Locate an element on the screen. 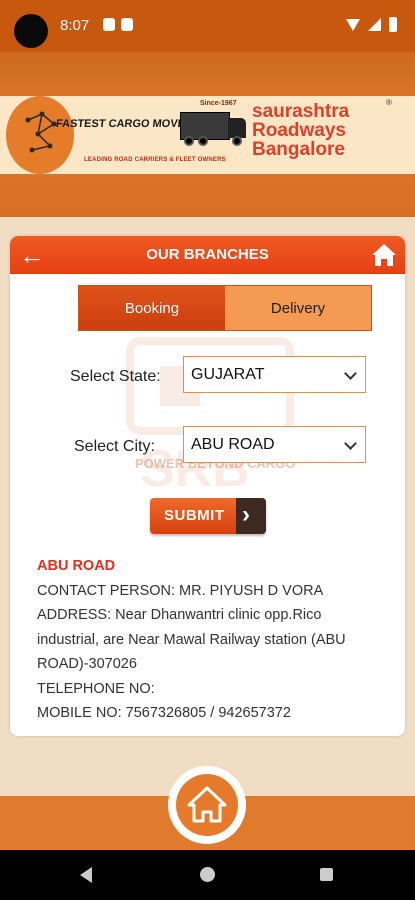 Image resolution: width=415 pixels, height=900 pixels. banner-subtagline: LEADING ROAD CARRIERS & FLEET OWNERS is located at coordinates (155, 160).